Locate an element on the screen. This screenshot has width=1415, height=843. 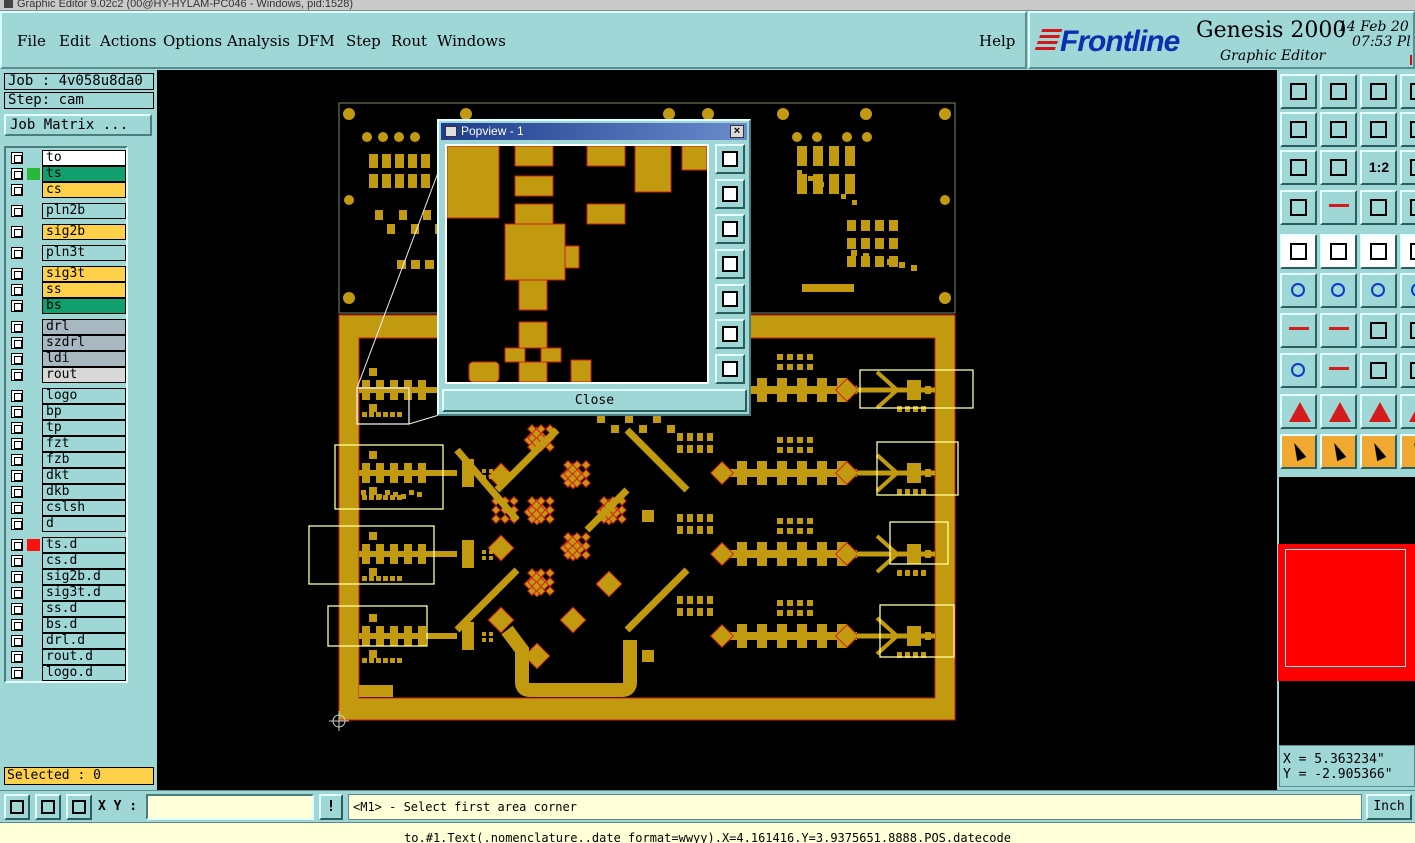
popview-left-button is located at coordinates (730, 264).